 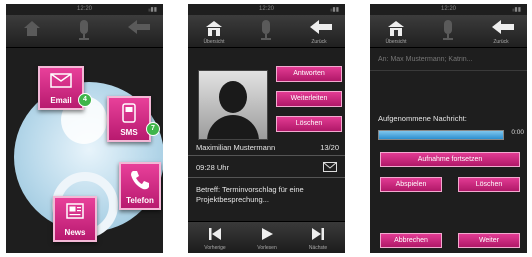 What do you see at coordinates (318, 234) in the screenshot?
I see `skip-forward-icon` at bounding box center [318, 234].